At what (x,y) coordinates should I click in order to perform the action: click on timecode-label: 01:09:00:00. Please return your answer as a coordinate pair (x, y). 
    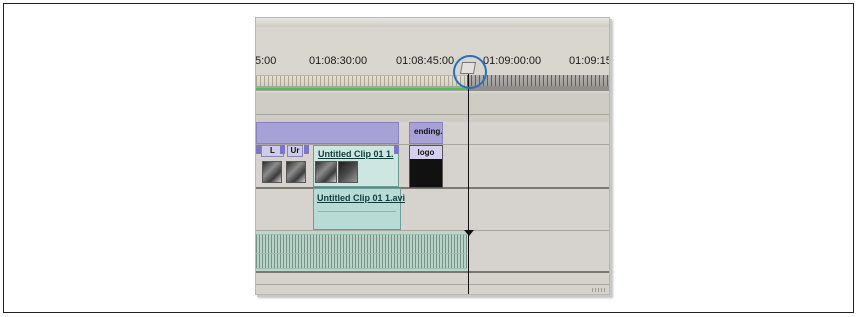
    Looking at the image, I should click on (512, 61).